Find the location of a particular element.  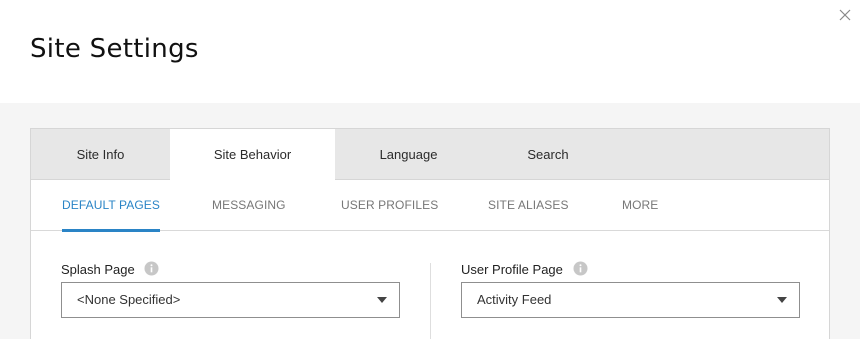

subtab-site-aliases: SITE ALIASES is located at coordinates (528, 205).